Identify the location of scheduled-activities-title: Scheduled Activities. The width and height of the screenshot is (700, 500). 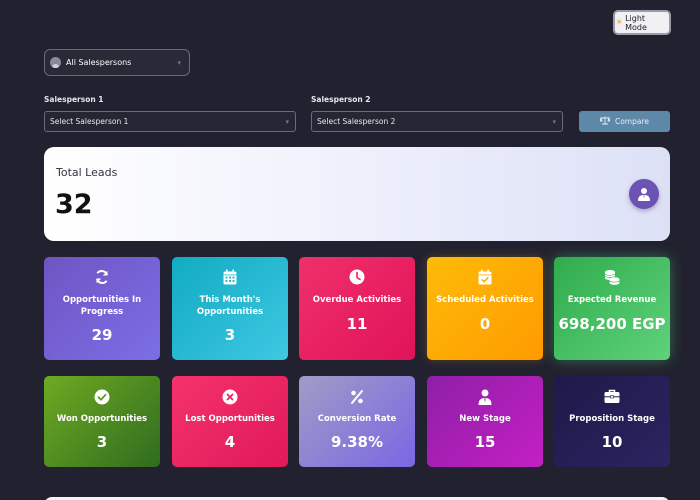
(485, 300).